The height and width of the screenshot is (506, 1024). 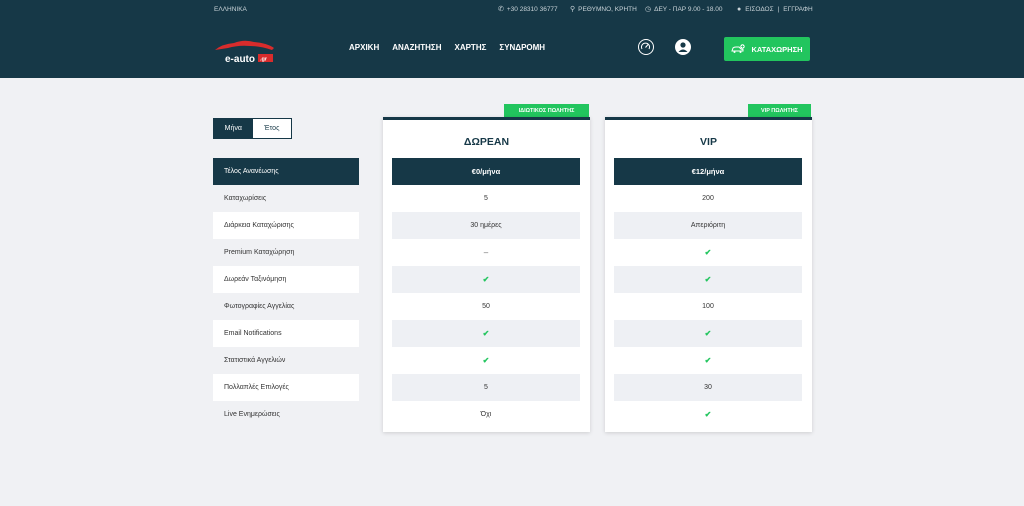 What do you see at coordinates (546, 110) in the screenshot?
I see `plan-badge-free: ΙΔΙΩΤΙΚΟΣ ΠΩΛΗΤΗΣ` at bounding box center [546, 110].